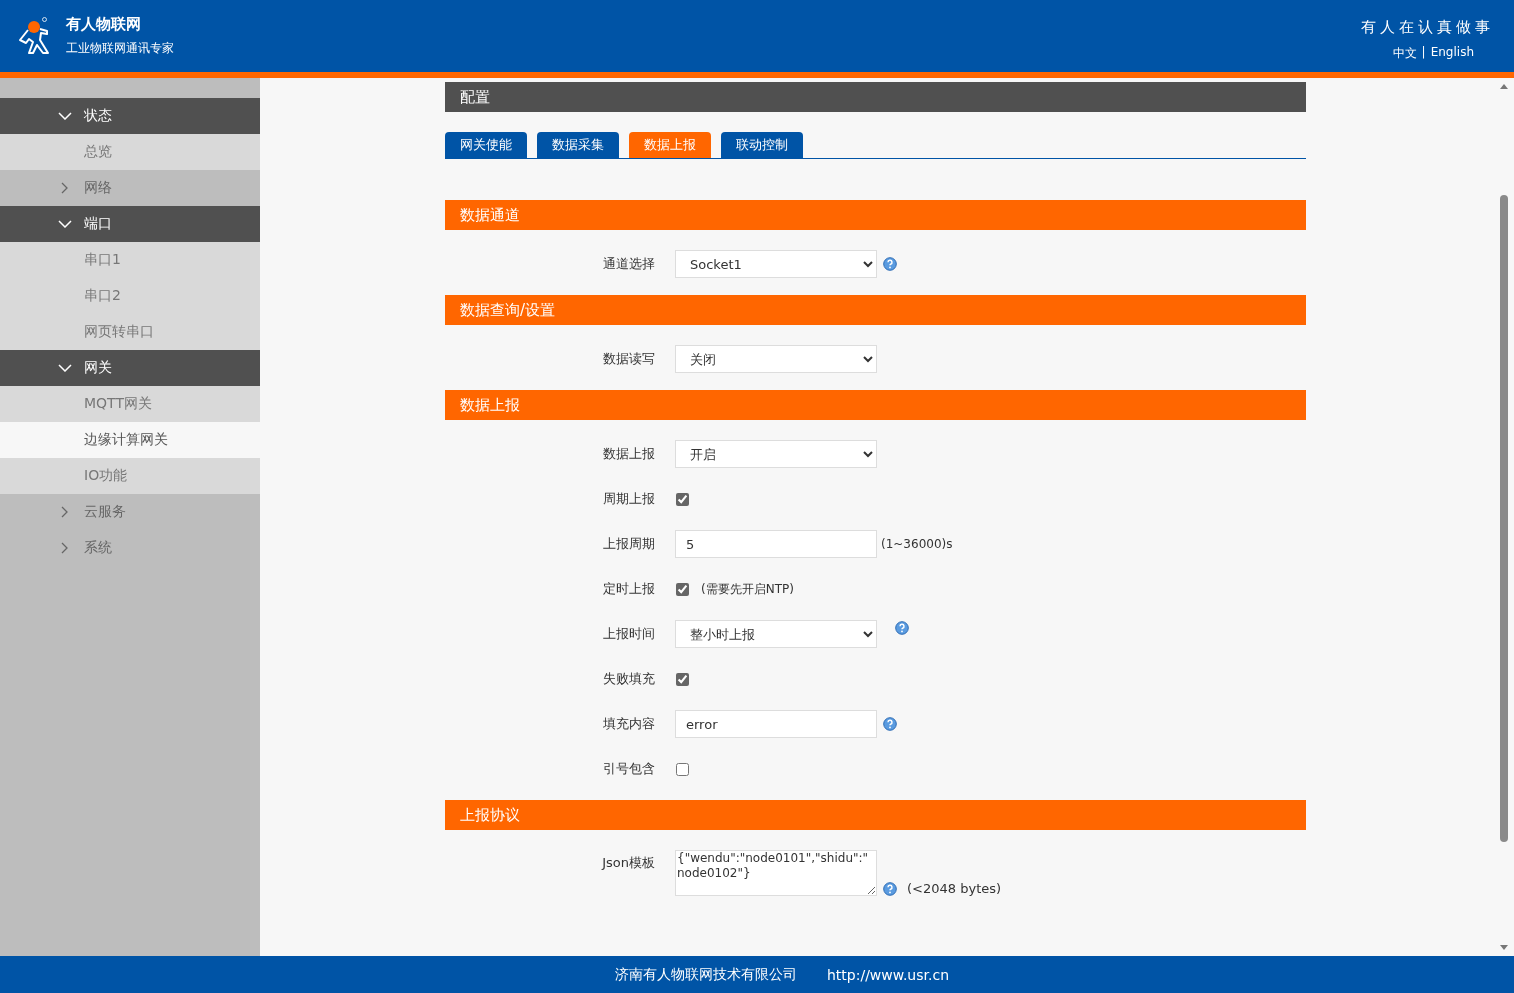  What do you see at coordinates (628, 454) in the screenshot?
I see `field-label: 数据上报` at bounding box center [628, 454].